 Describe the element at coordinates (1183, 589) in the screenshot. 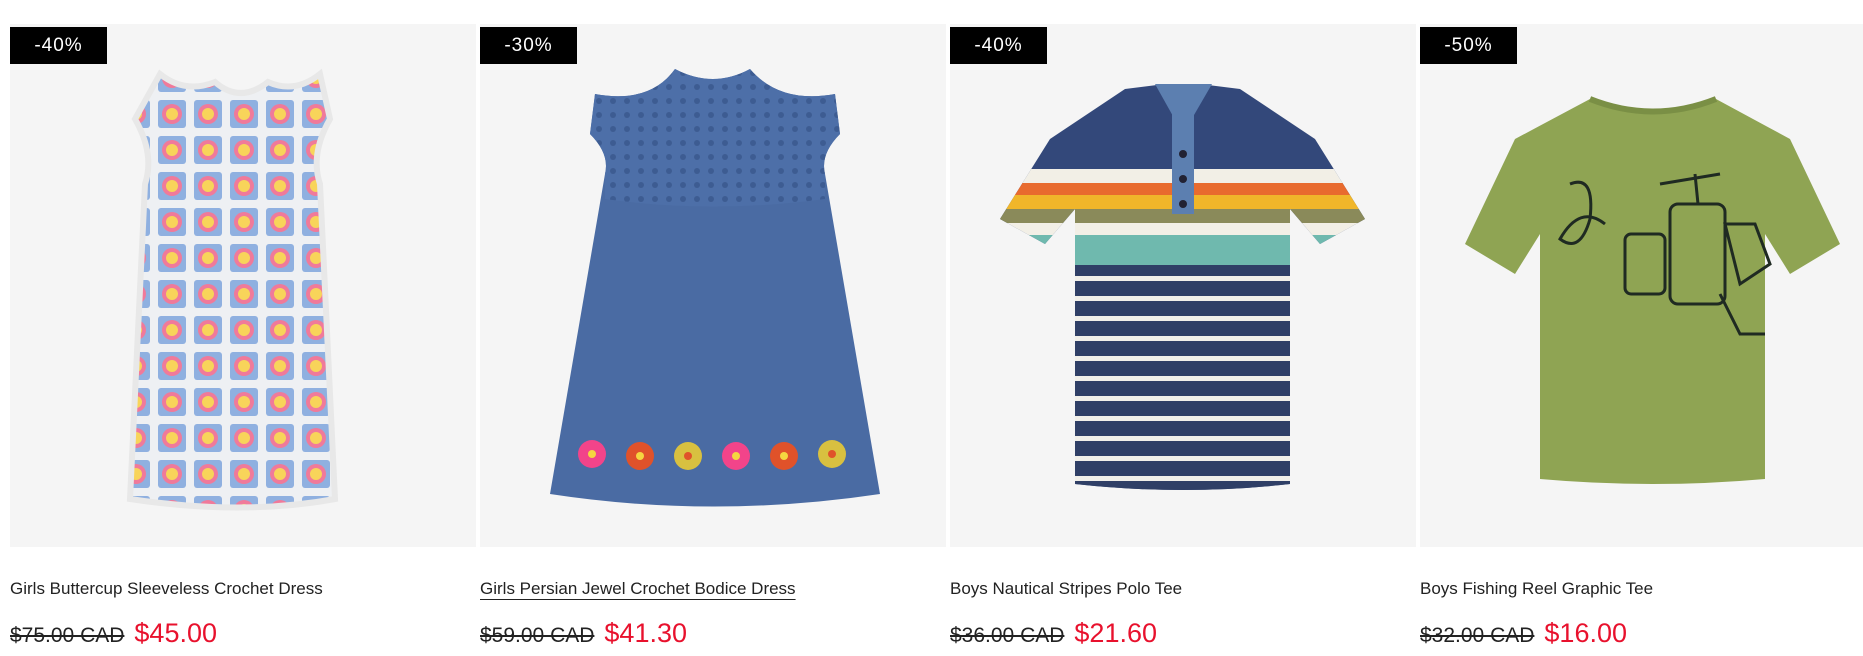

I see `product-name-link: Boys Nautical Stripes Polo Tee` at that location.